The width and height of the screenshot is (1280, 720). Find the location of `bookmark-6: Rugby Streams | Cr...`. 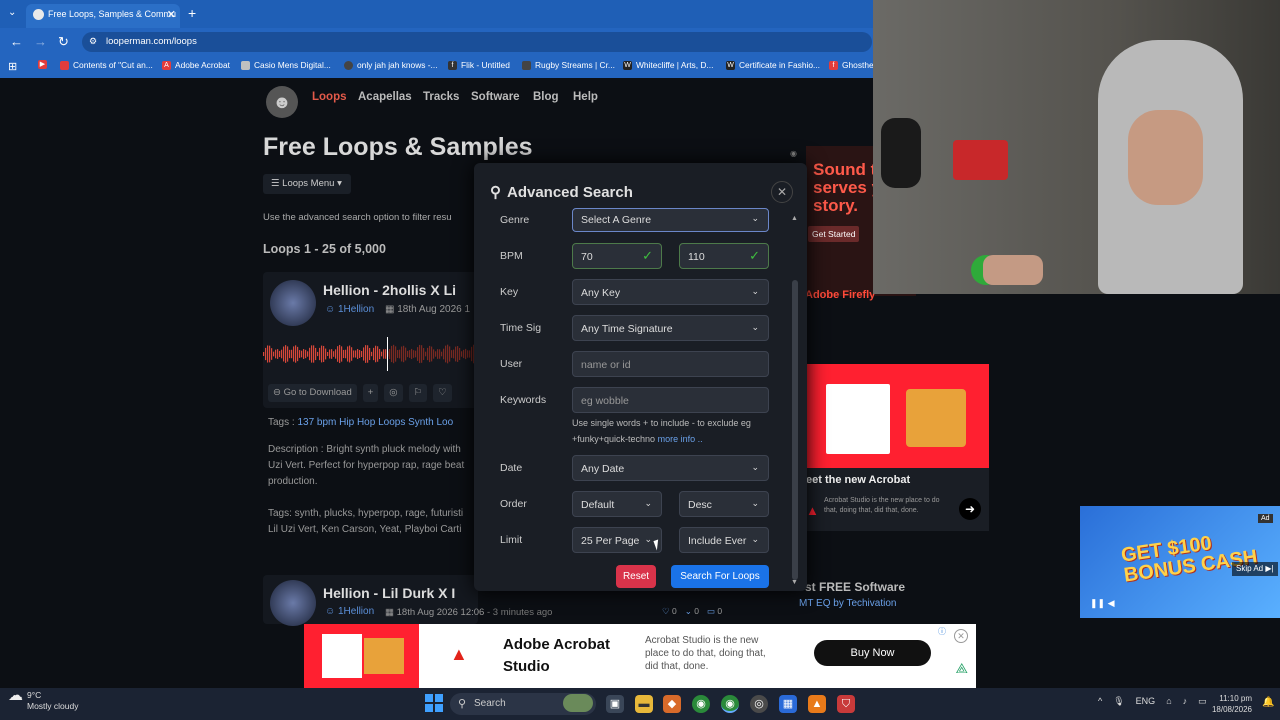

bookmark-6: Rugby Streams | Cr... is located at coordinates (568, 65).